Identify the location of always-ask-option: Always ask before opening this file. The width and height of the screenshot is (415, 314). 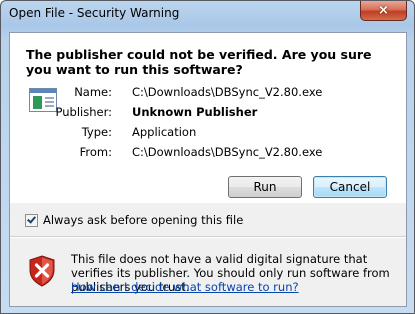
(134, 220).